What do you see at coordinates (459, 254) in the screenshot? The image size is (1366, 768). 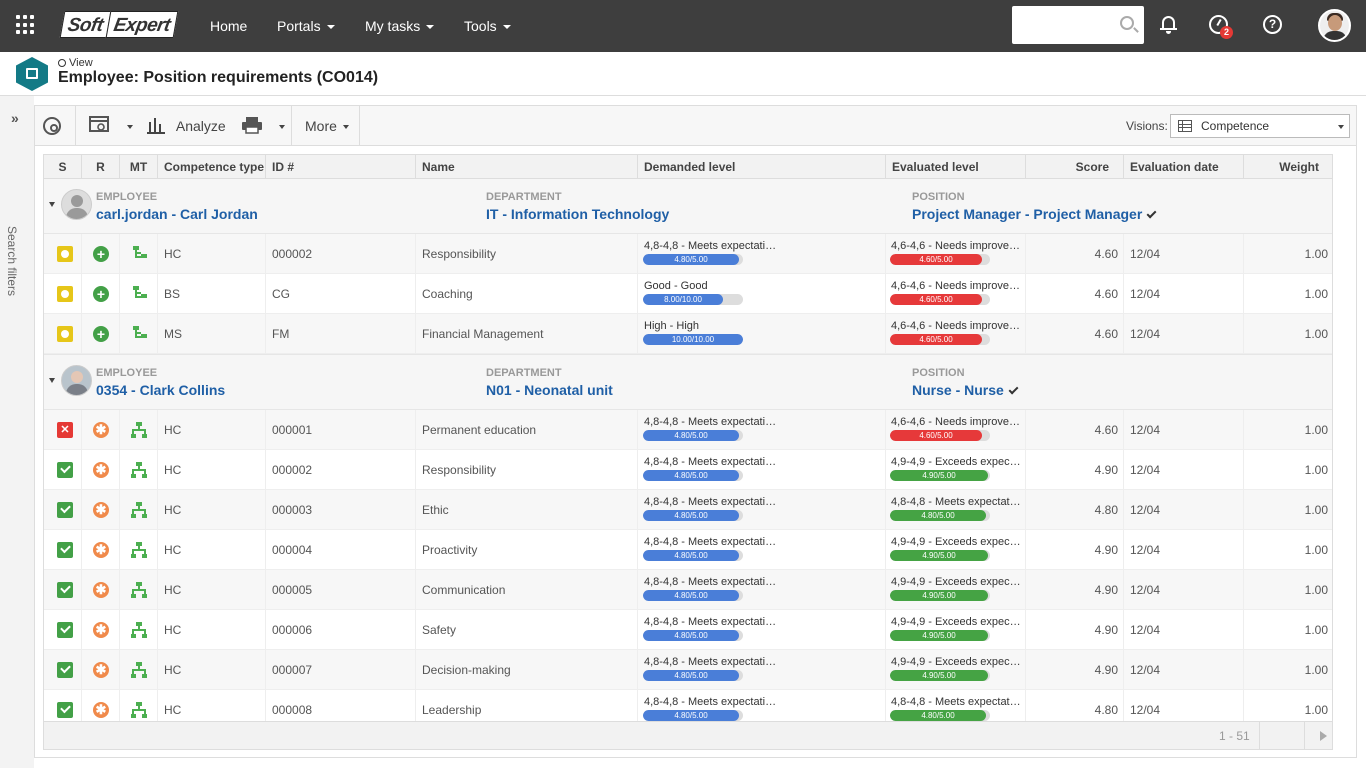 I see `name-cell: Responsibility` at bounding box center [459, 254].